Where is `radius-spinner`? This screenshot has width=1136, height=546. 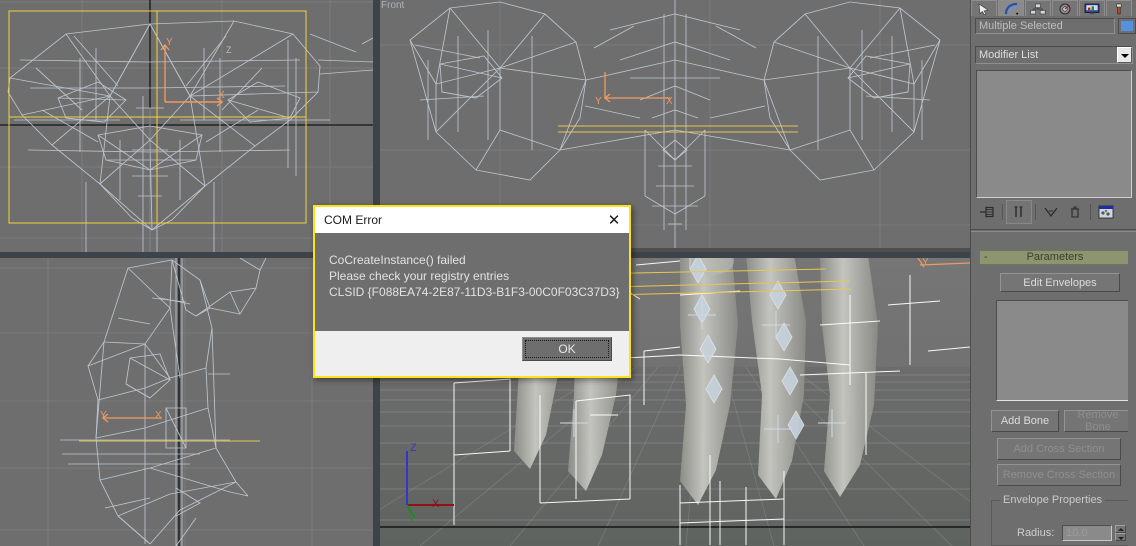
radius-spinner is located at coordinates (1120, 533).